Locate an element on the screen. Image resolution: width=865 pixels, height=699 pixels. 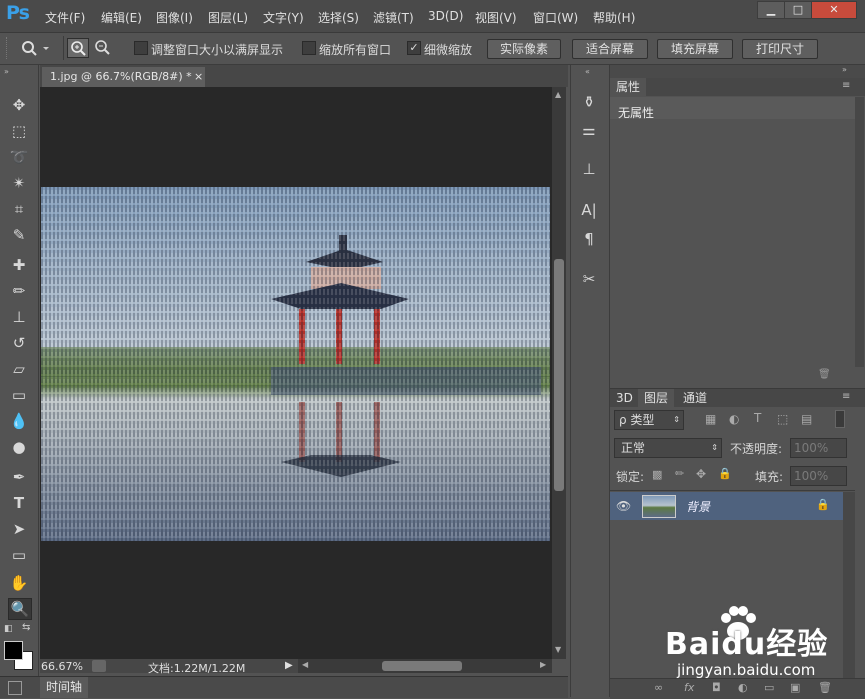
tab-3d: 3D is located at coordinates (624, 398).